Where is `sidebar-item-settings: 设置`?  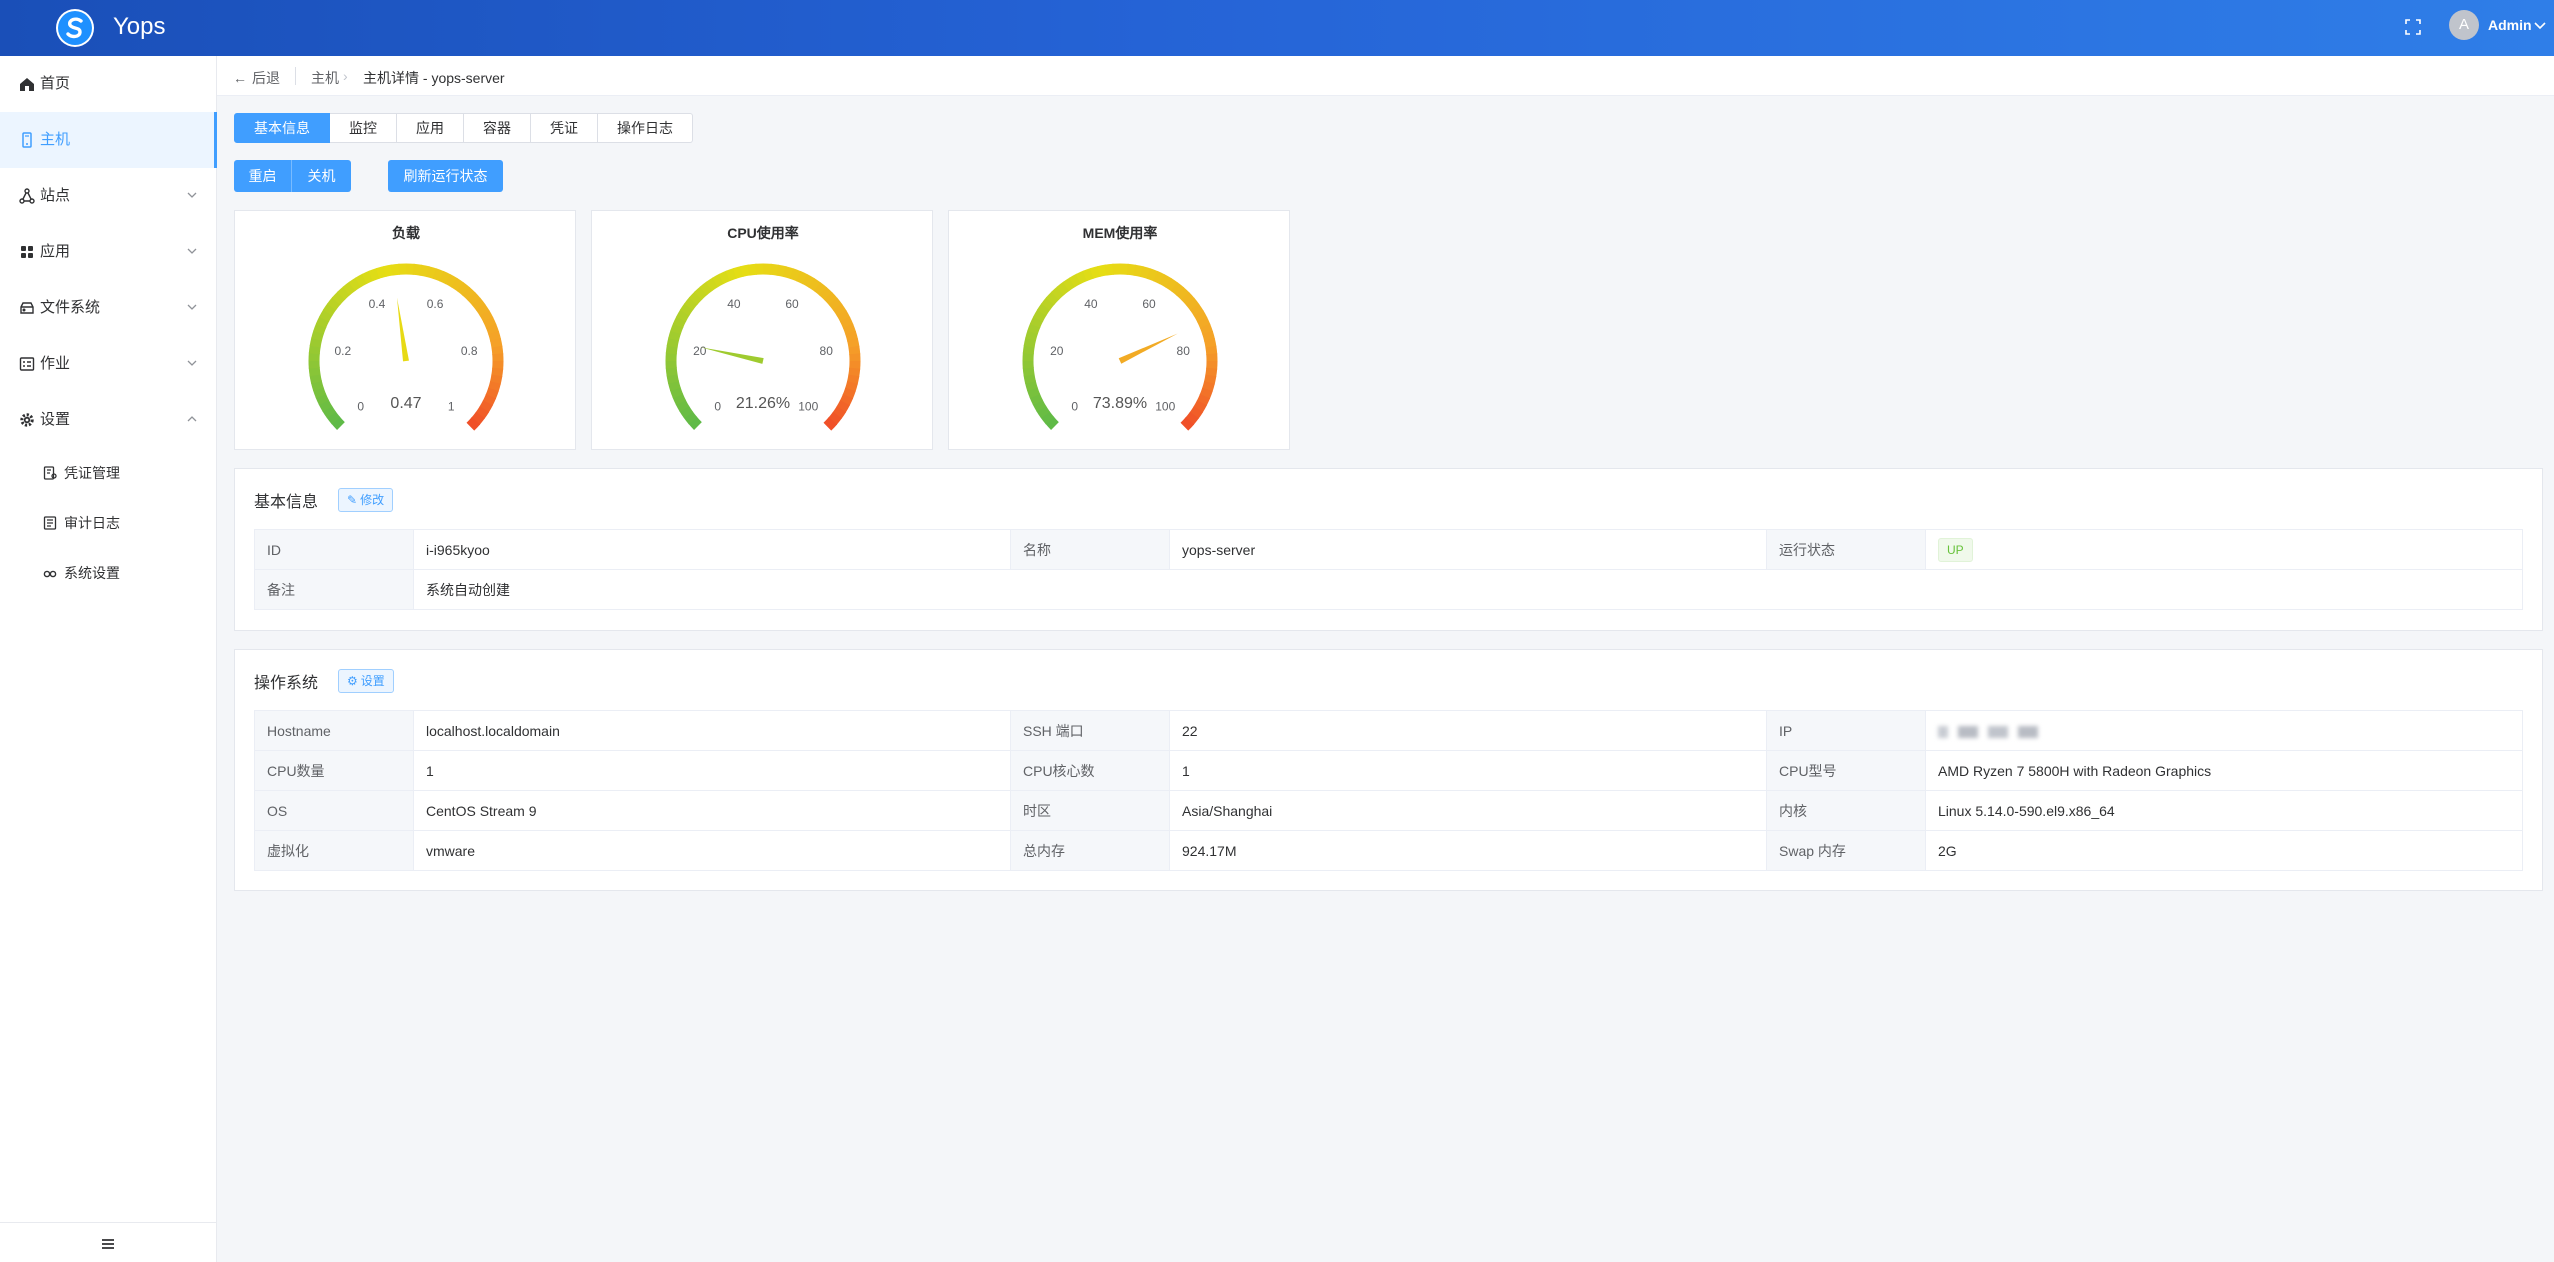
sidebar-item-settings: 设置 is located at coordinates (108, 420).